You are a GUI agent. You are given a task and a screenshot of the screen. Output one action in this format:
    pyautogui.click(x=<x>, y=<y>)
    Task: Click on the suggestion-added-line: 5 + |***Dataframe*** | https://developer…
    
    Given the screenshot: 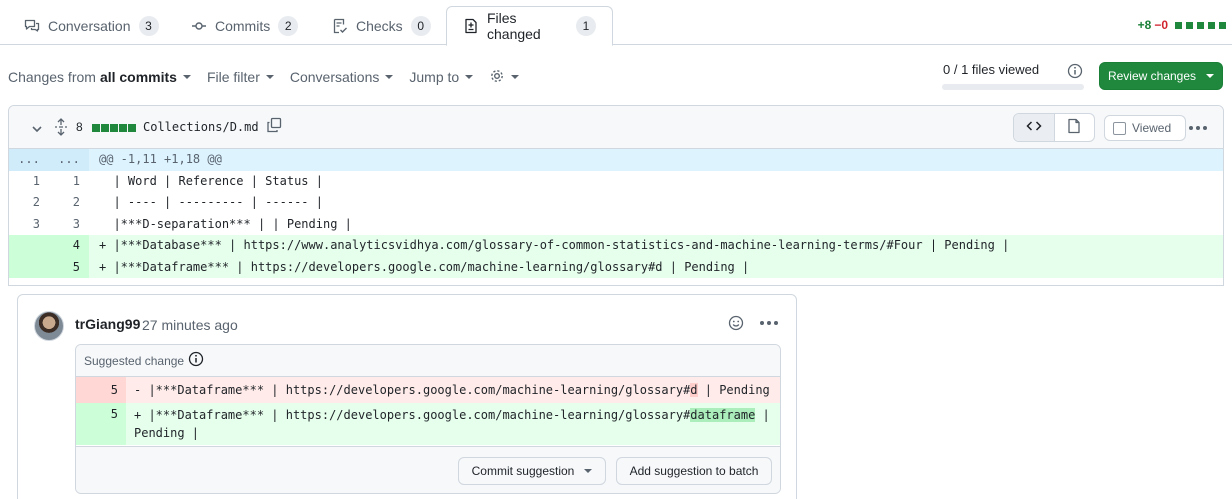 What is the action you would take?
    pyautogui.click(x=428, y=424)
    